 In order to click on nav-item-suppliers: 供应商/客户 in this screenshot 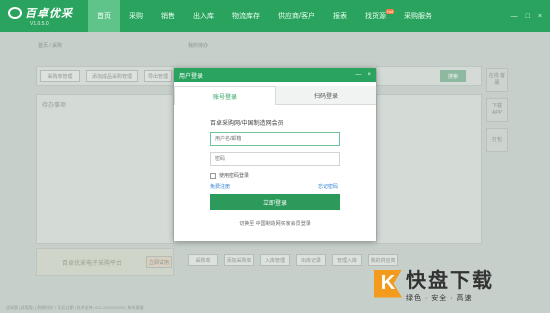, I will do `click(296, 16)`.